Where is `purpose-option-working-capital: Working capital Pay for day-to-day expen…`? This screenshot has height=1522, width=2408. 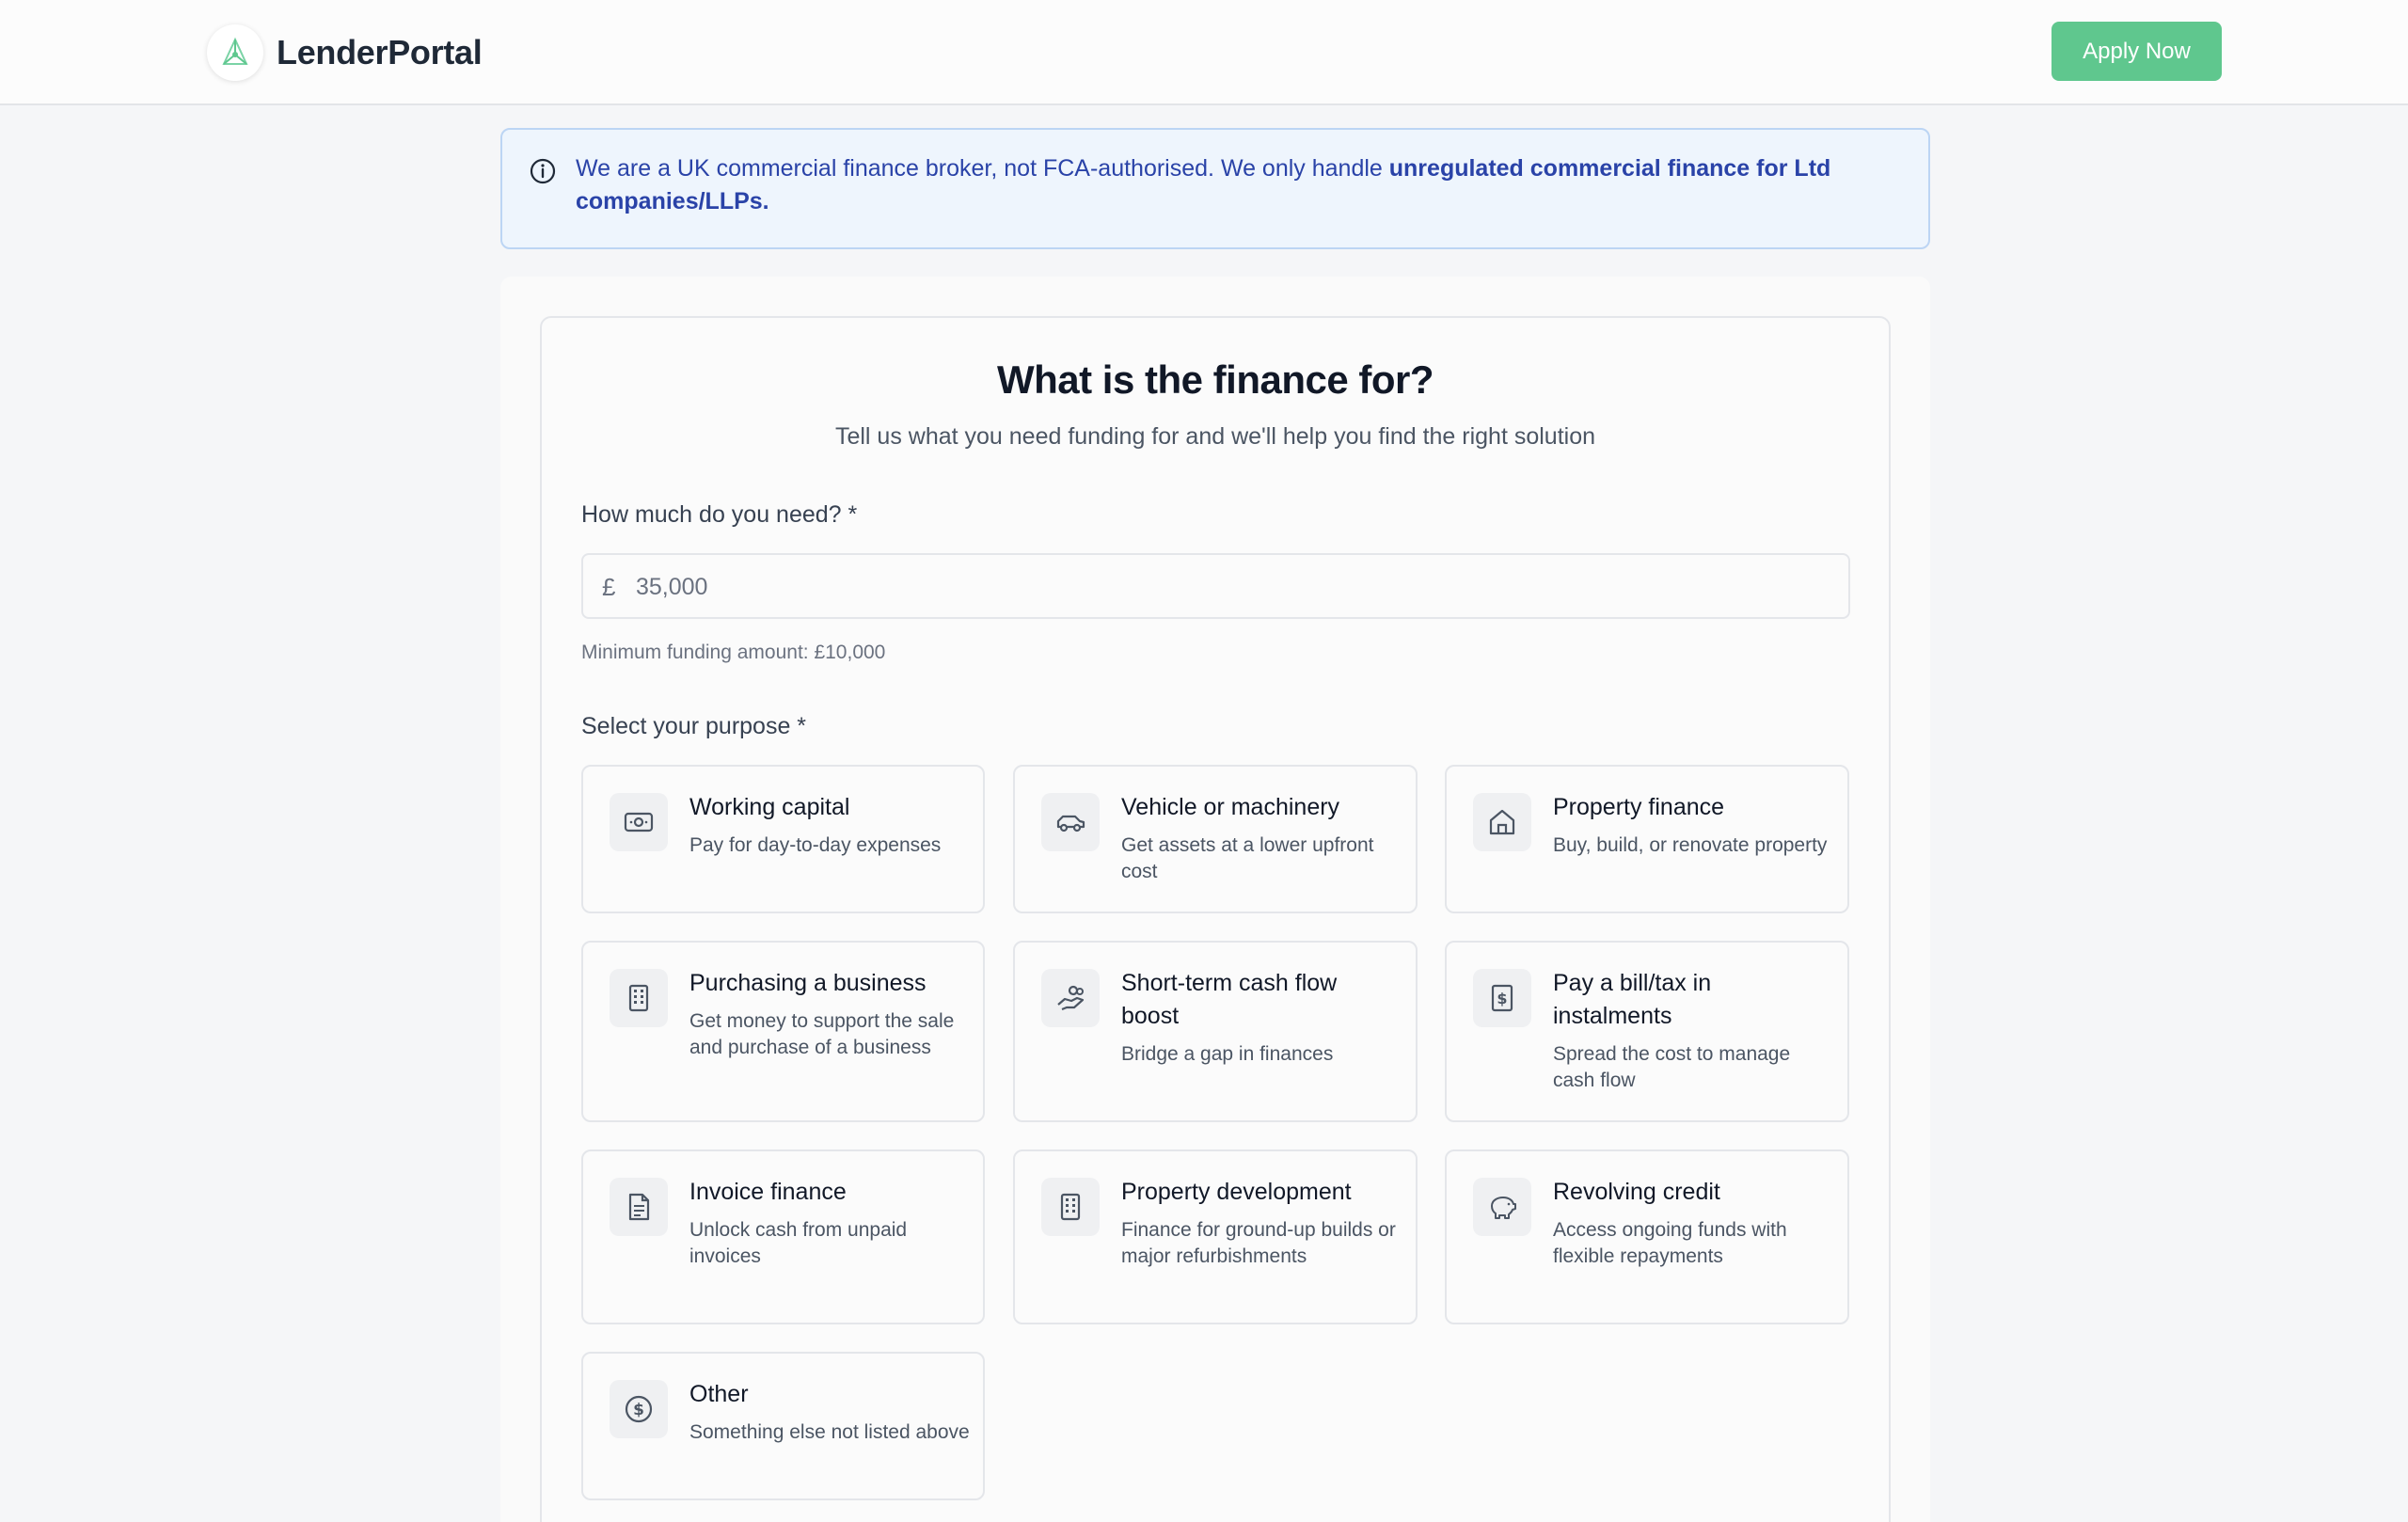
purpose-option-working-capital: Working capital Pay for day-to-day expen… is located at coordinates (783, 839).